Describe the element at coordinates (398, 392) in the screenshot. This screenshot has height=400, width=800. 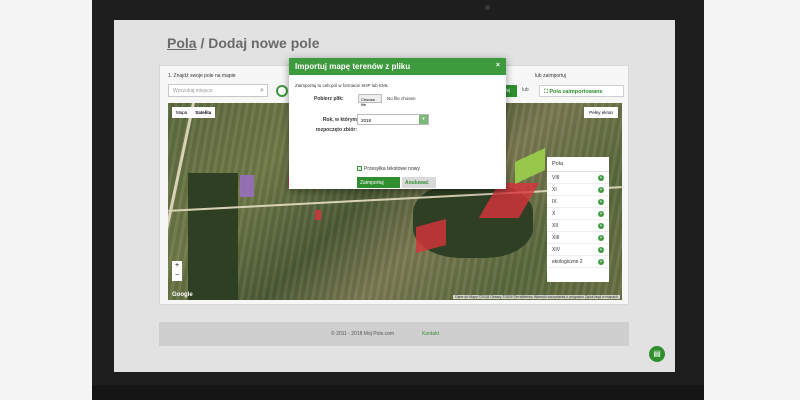
I see `laptop-hinge` at that location.